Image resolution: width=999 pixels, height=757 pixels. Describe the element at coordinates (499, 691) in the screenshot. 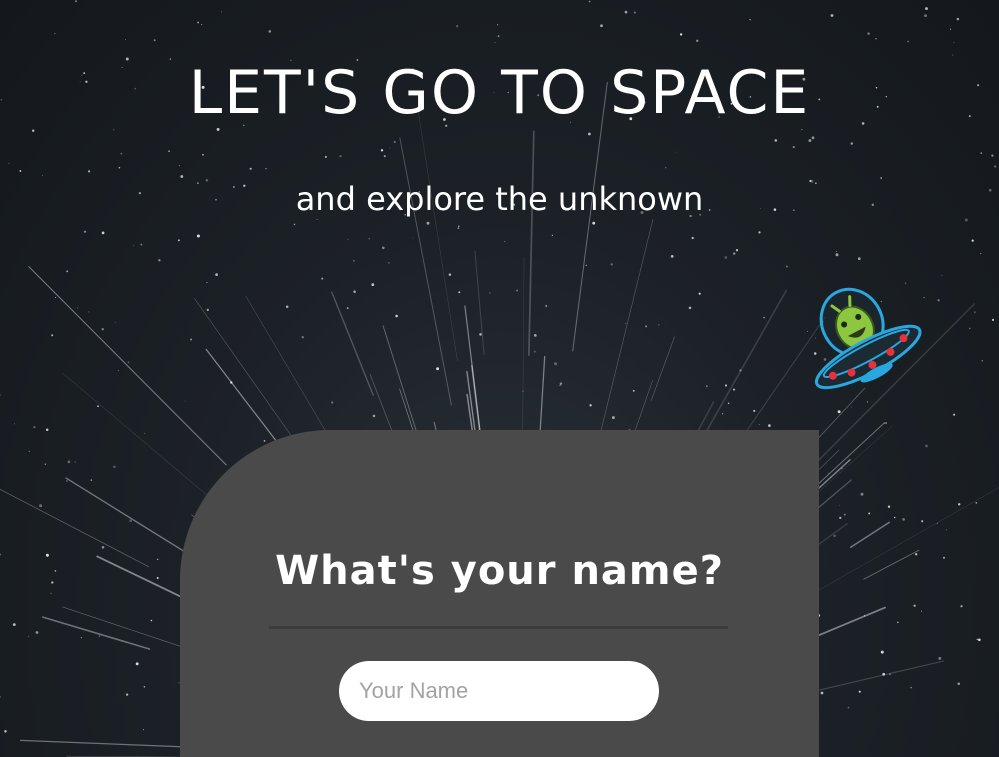

I see `name-input` at that location.